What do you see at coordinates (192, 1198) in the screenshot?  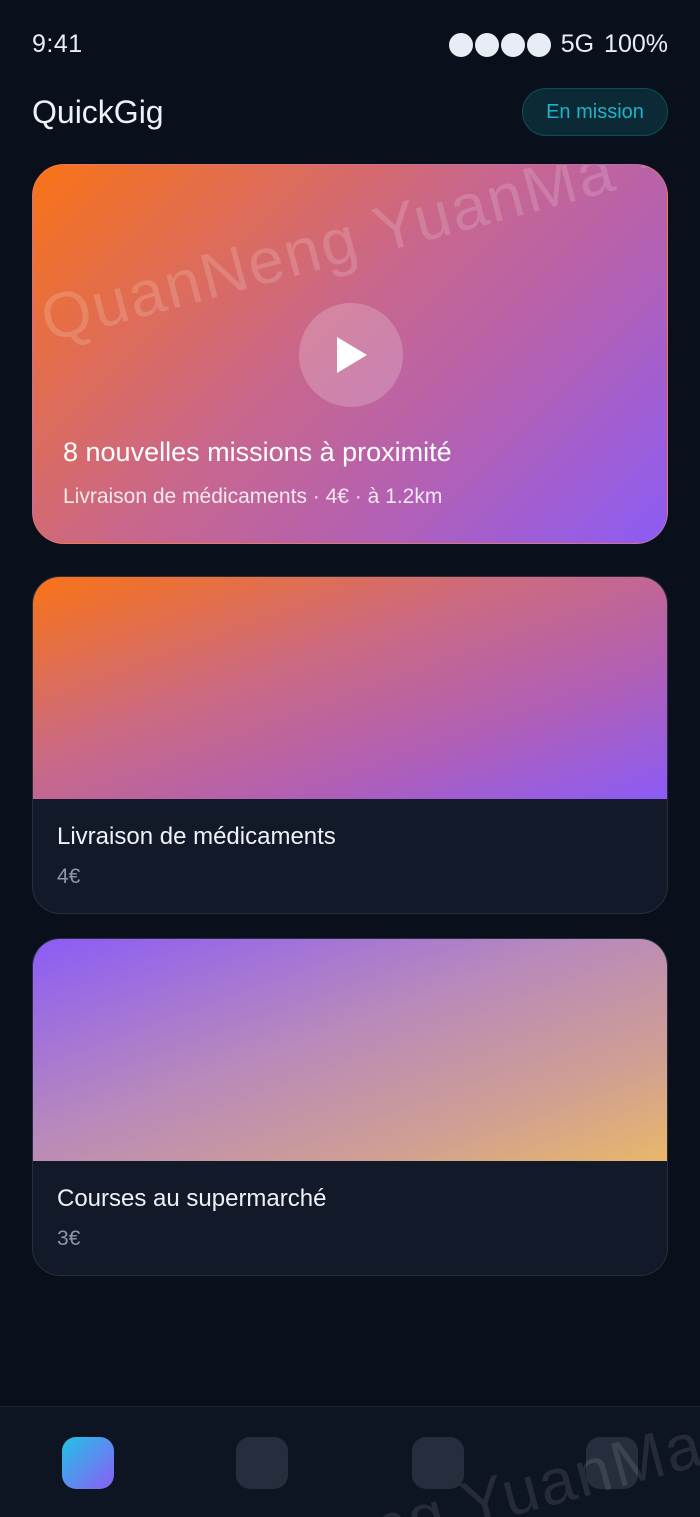 I see `gig-title: Courses au supermarché` at bounding box center [192, 1198].